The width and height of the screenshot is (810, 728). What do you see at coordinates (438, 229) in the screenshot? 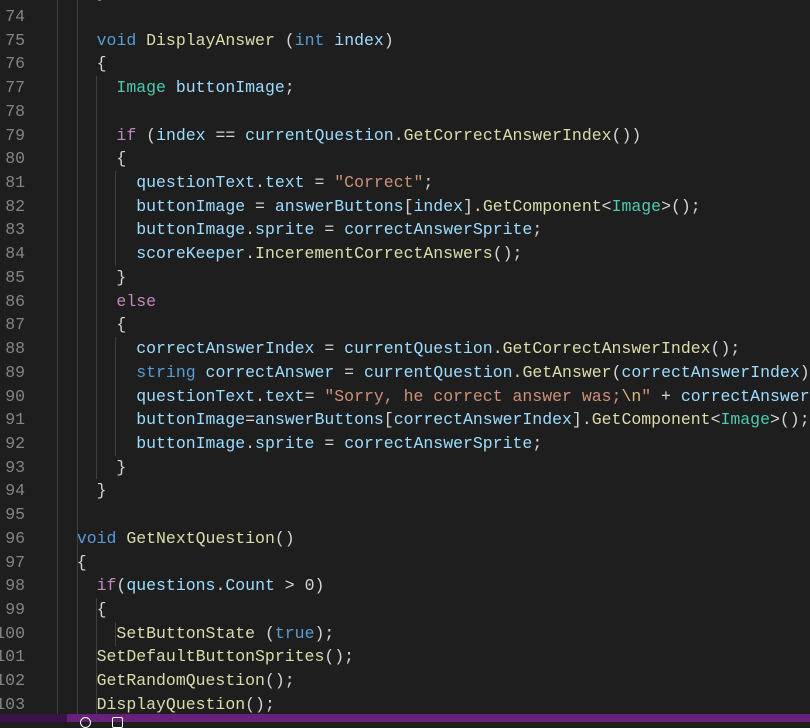
I see `code-token: correctAnswerSprite` at bounding box center [438, 229].